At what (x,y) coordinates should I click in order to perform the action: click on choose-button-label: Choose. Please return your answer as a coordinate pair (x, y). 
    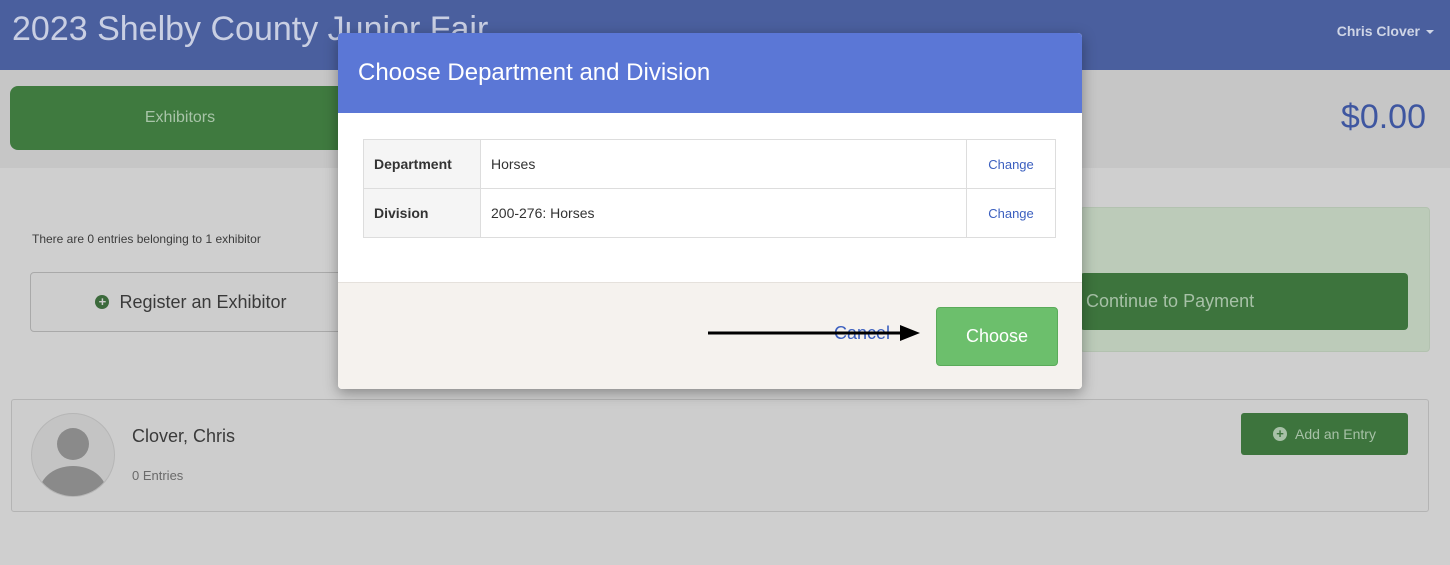
    Looking at the image, I should click on (997, 336).